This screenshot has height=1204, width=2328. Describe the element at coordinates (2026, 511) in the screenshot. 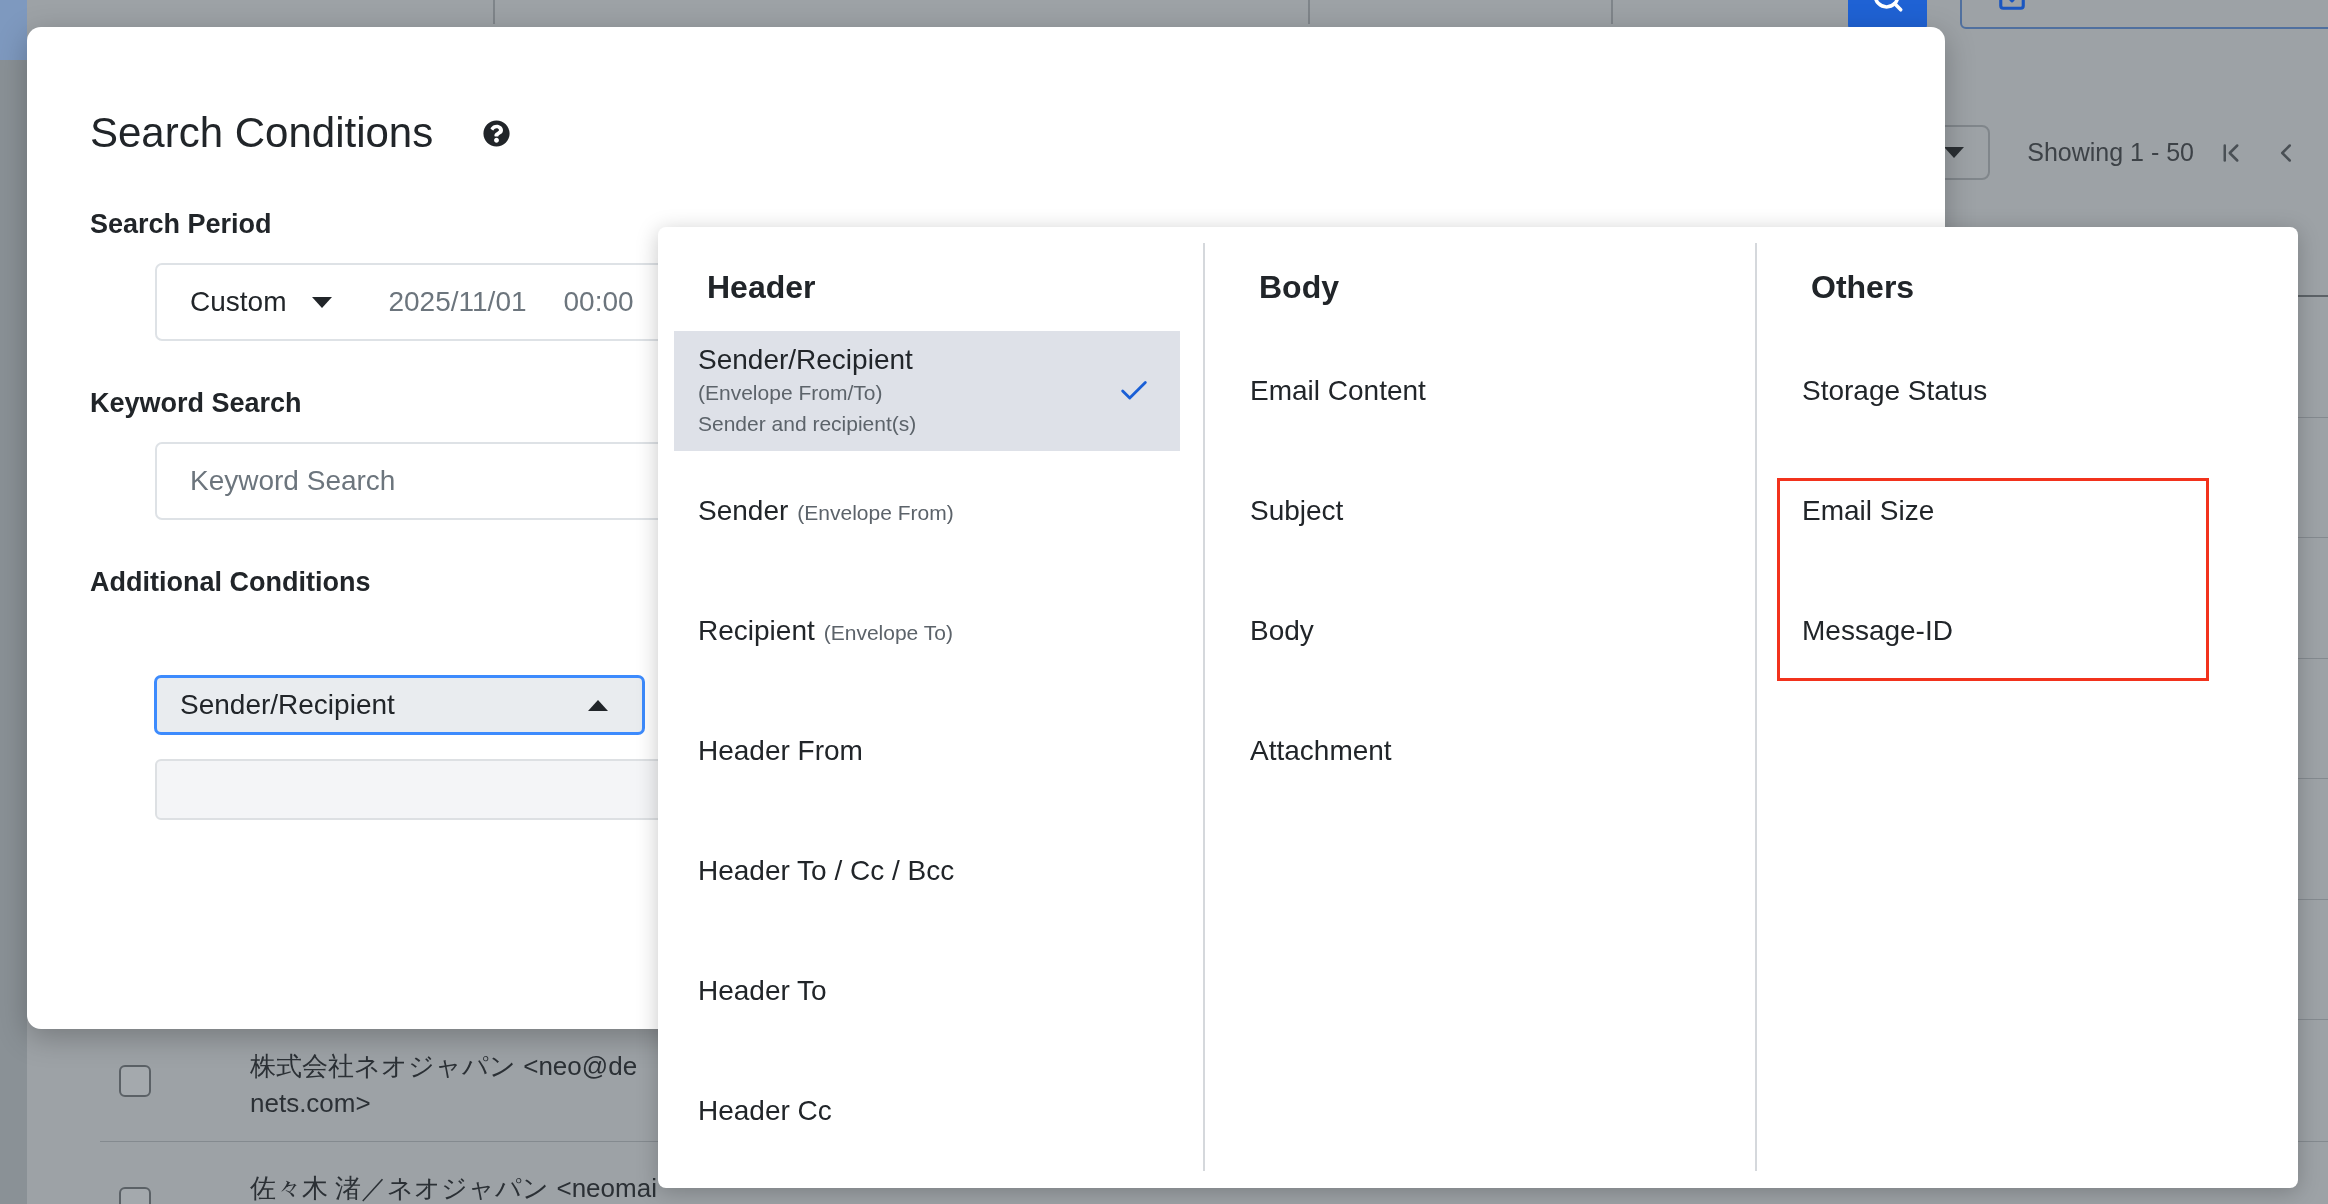

I see `menu-option: Email Size` at that location.